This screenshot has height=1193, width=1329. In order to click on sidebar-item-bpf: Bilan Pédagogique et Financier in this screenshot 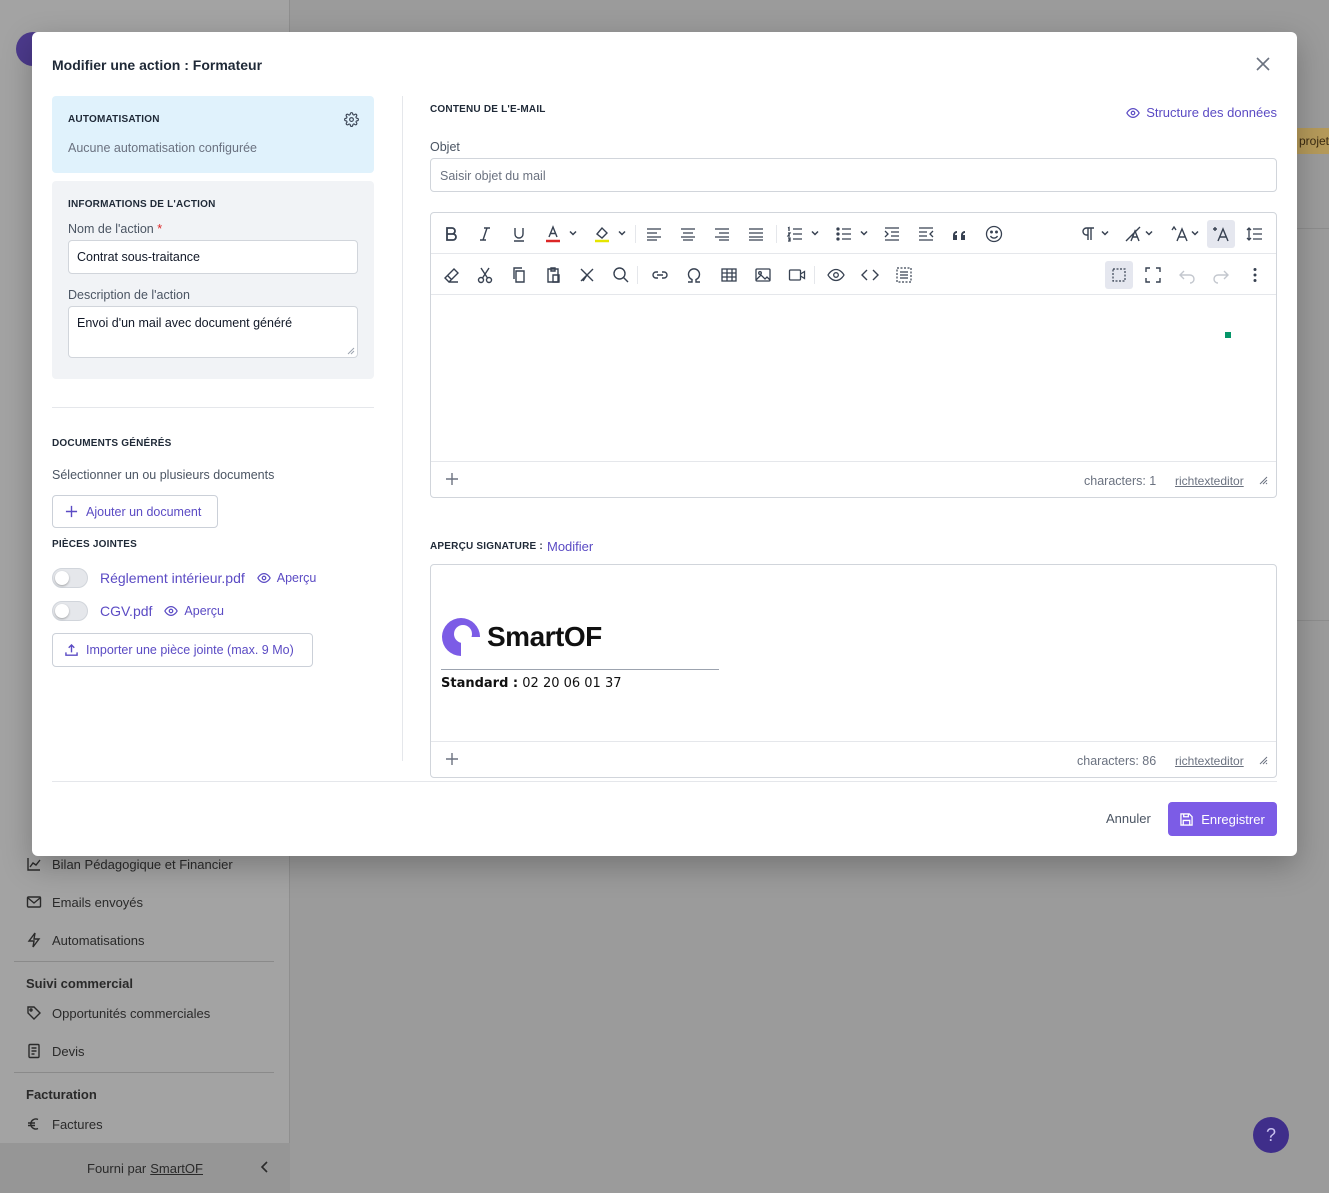, I will do `click(129, 864)`.